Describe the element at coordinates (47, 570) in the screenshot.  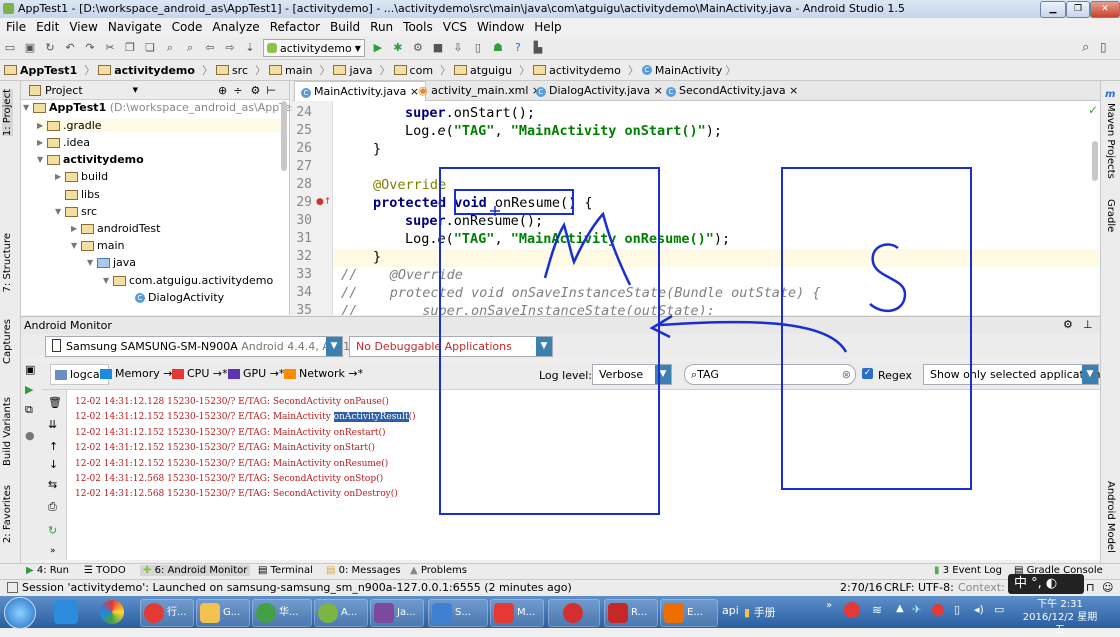
I see `tool-window-run: ▶ 4: Run` at that location.